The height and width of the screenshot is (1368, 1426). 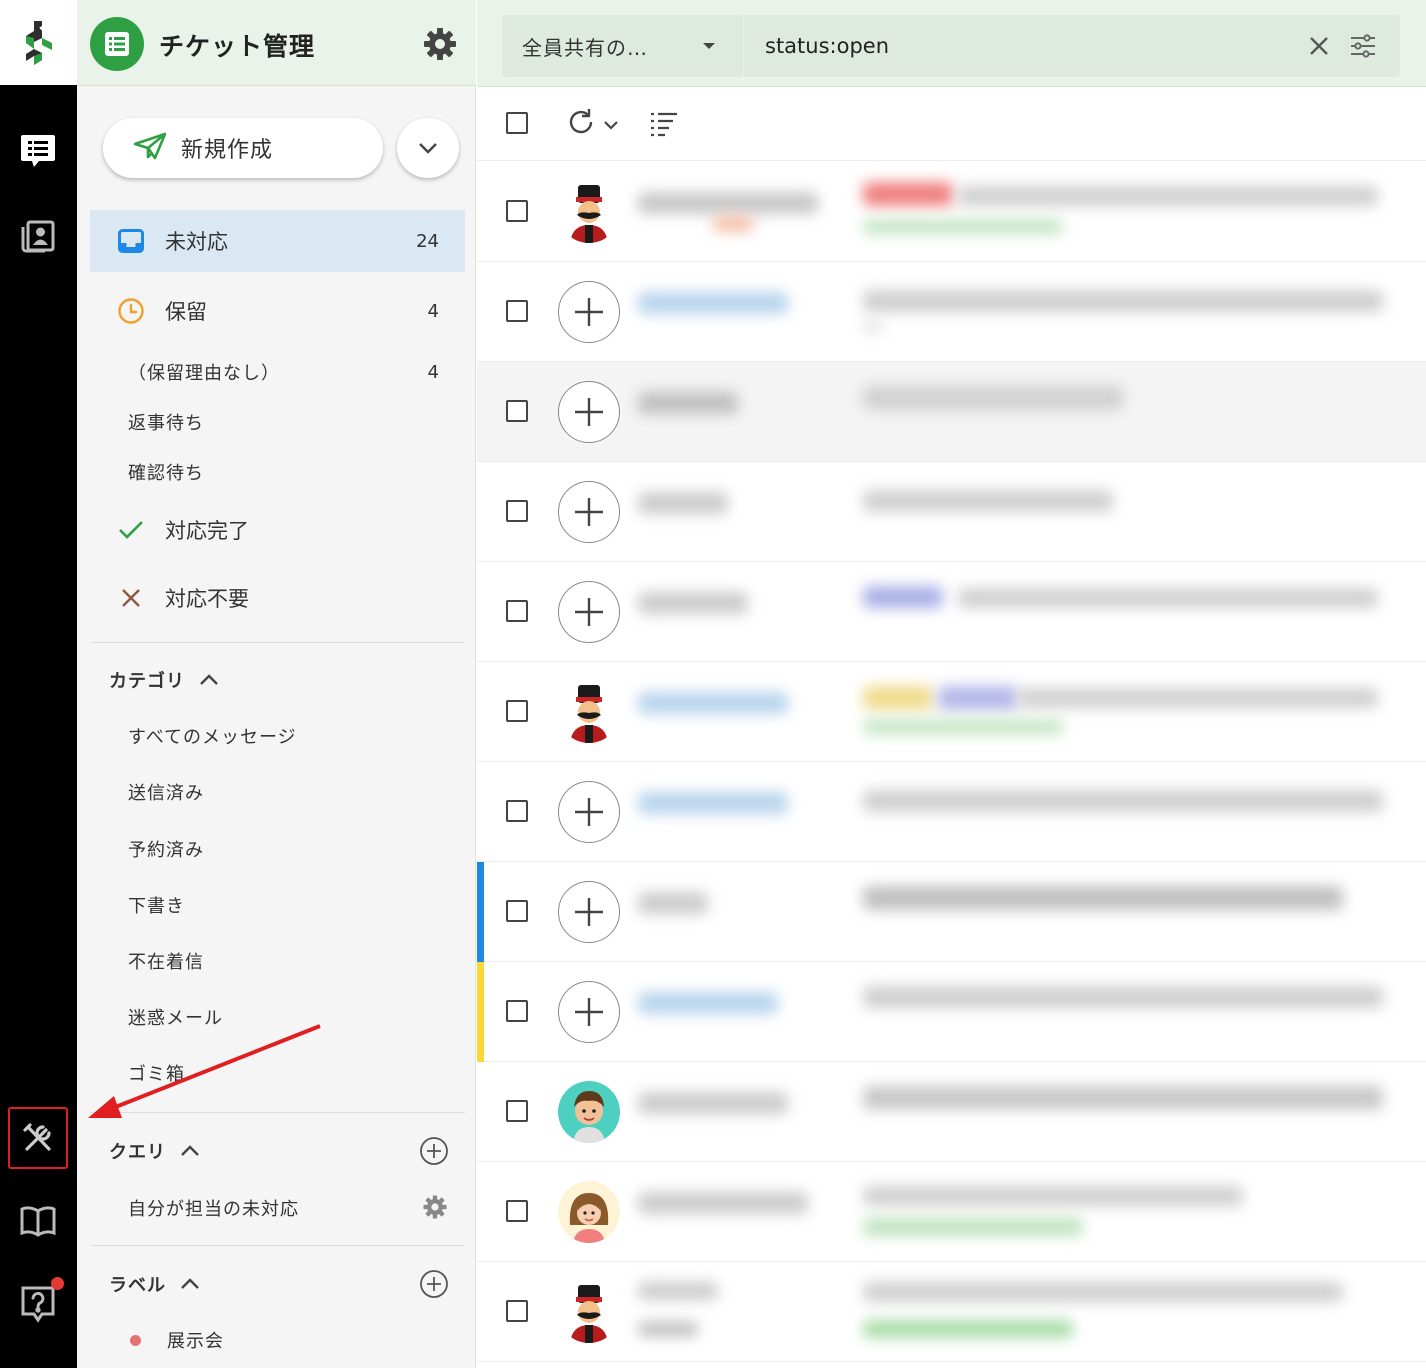 I want to click on query-my-unhandled: 自分が担当の未対応, so click(x=288, y=1208).